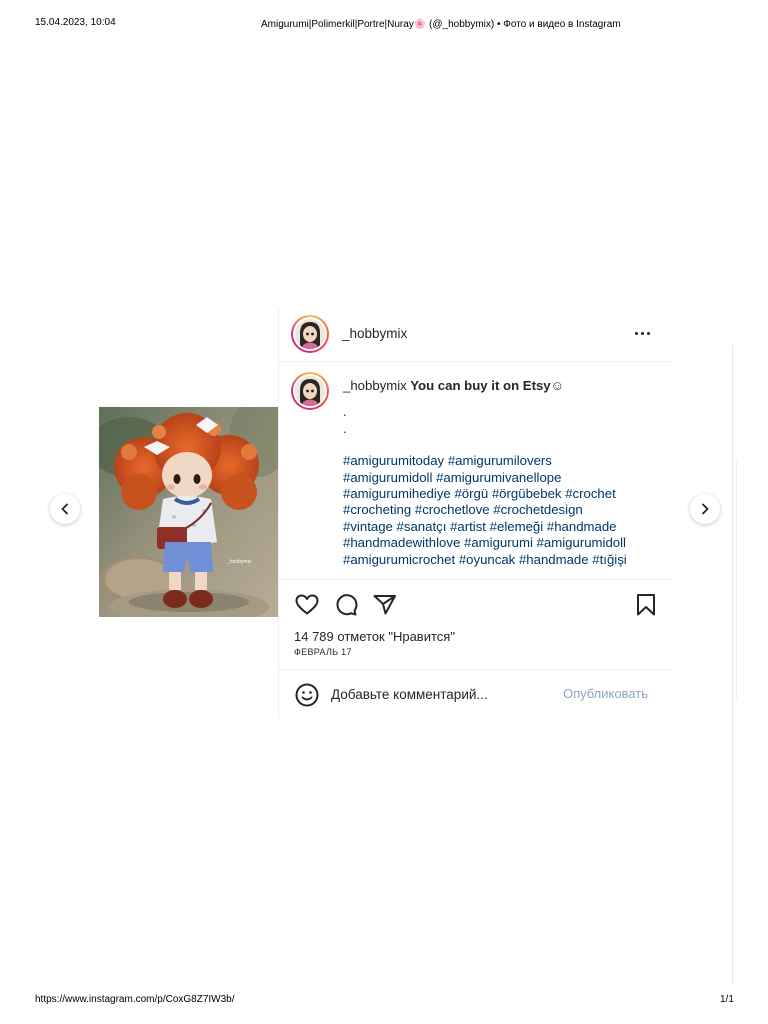  What do you see at coordinates (498, 542) in the screenshot?
I see `hashtag-link: #amigurumi` at bounding box center [498, 542].